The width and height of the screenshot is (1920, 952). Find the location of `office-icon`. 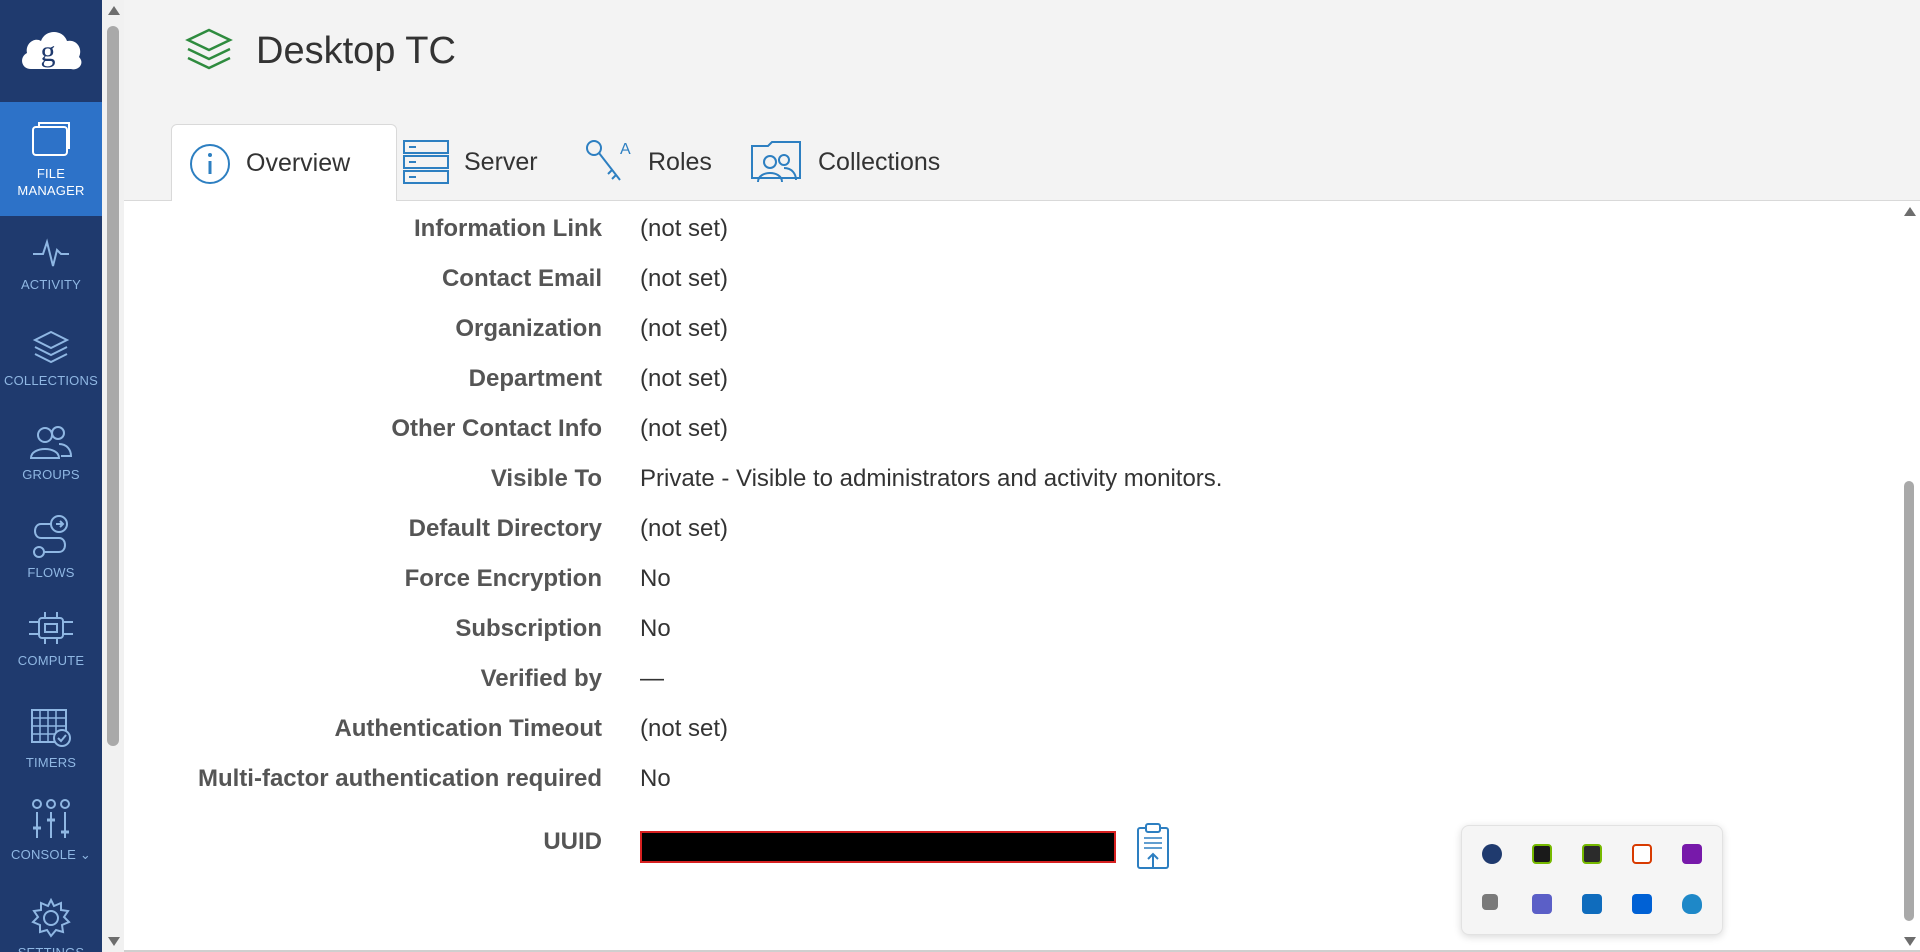

office-icon is located at coordinates (1642, 854).